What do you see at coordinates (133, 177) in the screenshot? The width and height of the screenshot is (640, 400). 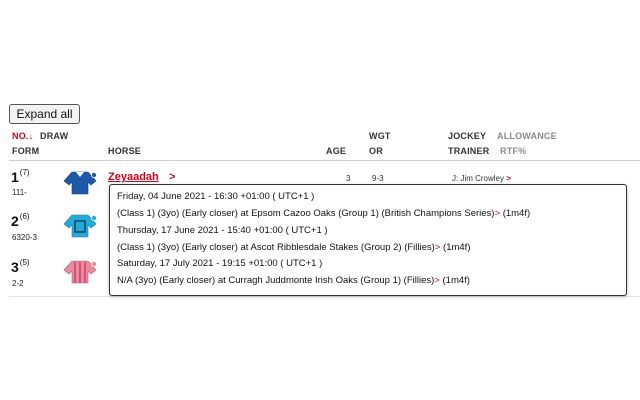 I see `horse-name-link: Zeyaadah` at bounding box center [133, 177].